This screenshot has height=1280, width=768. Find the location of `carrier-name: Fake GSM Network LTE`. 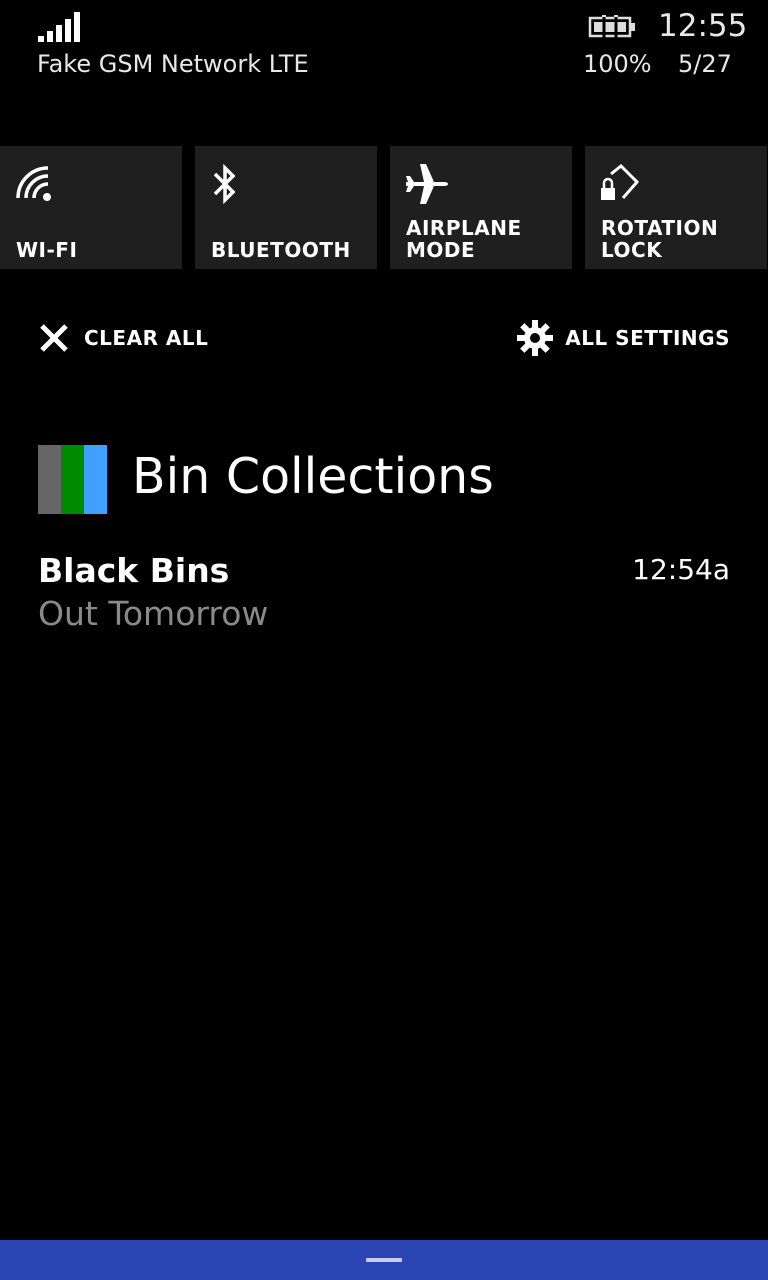

carrier-name: Fake GSM Network LTE is located at coordinates (173, 64).